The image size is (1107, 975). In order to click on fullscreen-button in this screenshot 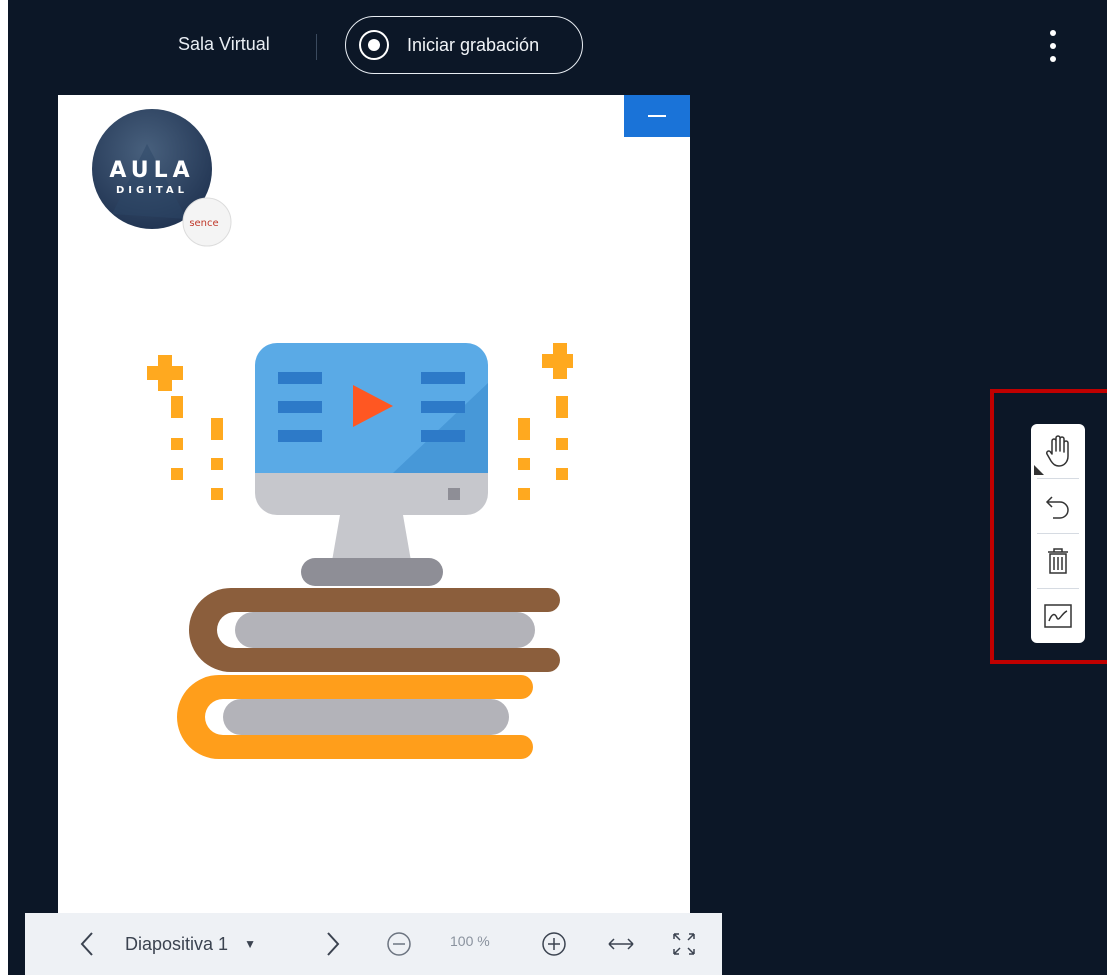, I will do `click(684, 944)`.